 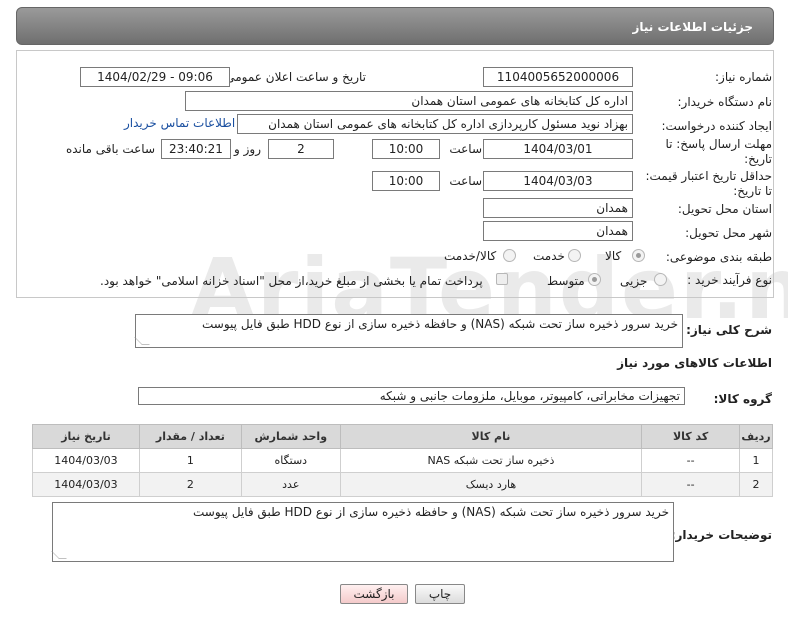 What do you see at coordinates (558, 77) in the screenshot?
I see `need-number-field: 1104005652000006` at bounding box center [558, 77].